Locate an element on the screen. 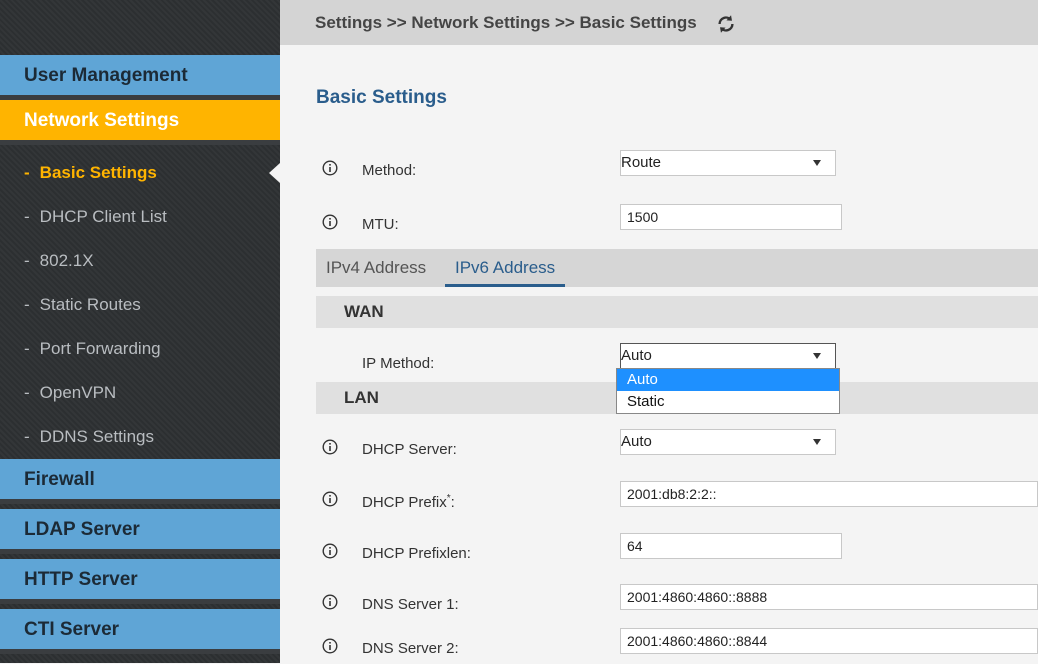 This screenshot has height=664, width=1038. dhcp-prefix-label-text: DHCP Prefix is located at coordinates (404, 502).